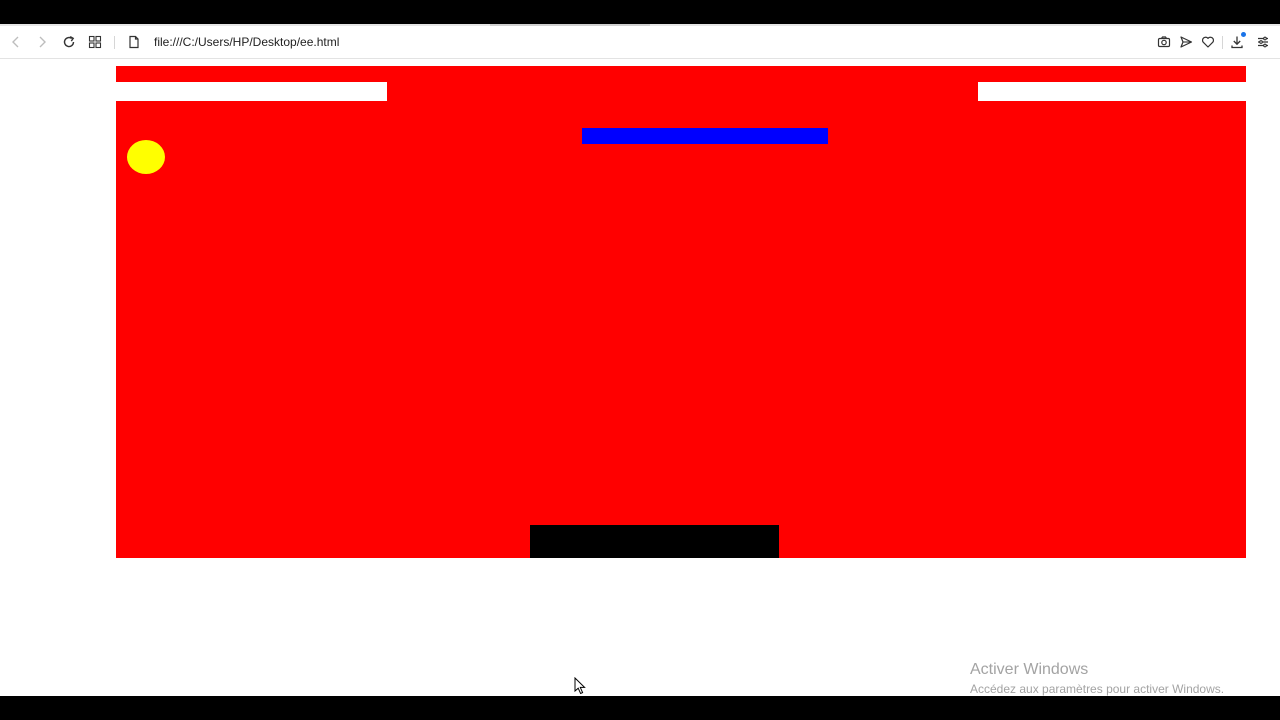 The width and height of the screenshot is (1280, 720). Describe the element at coordinates (1164, 42) in the screenshot. I see `camera-icon` at that location.